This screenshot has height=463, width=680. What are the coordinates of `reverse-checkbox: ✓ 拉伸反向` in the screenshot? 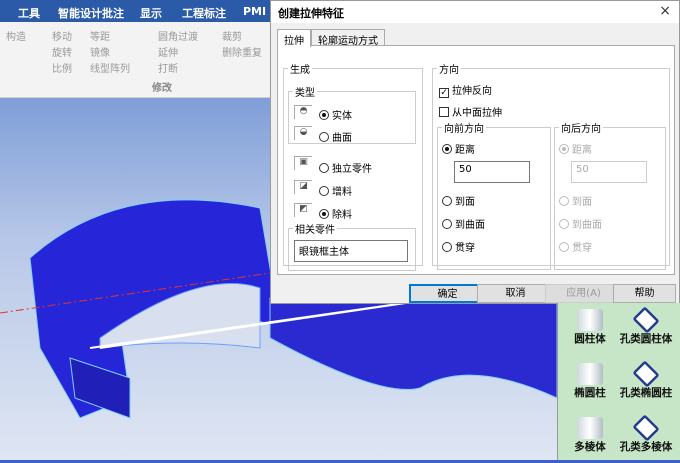 It's located at (465, 90).